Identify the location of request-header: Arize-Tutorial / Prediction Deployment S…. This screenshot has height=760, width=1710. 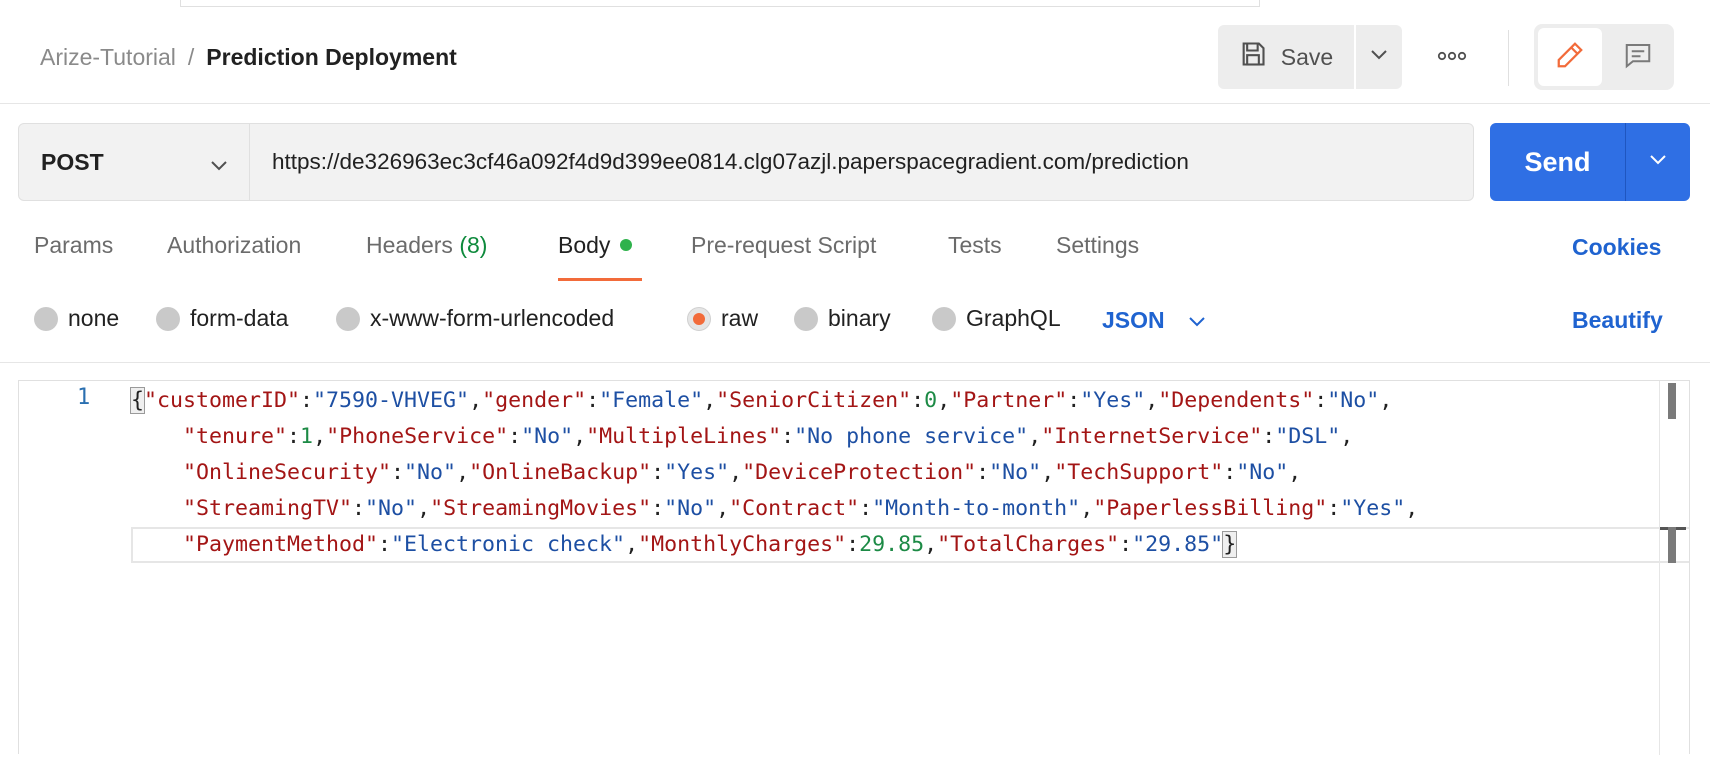
(855, 56).